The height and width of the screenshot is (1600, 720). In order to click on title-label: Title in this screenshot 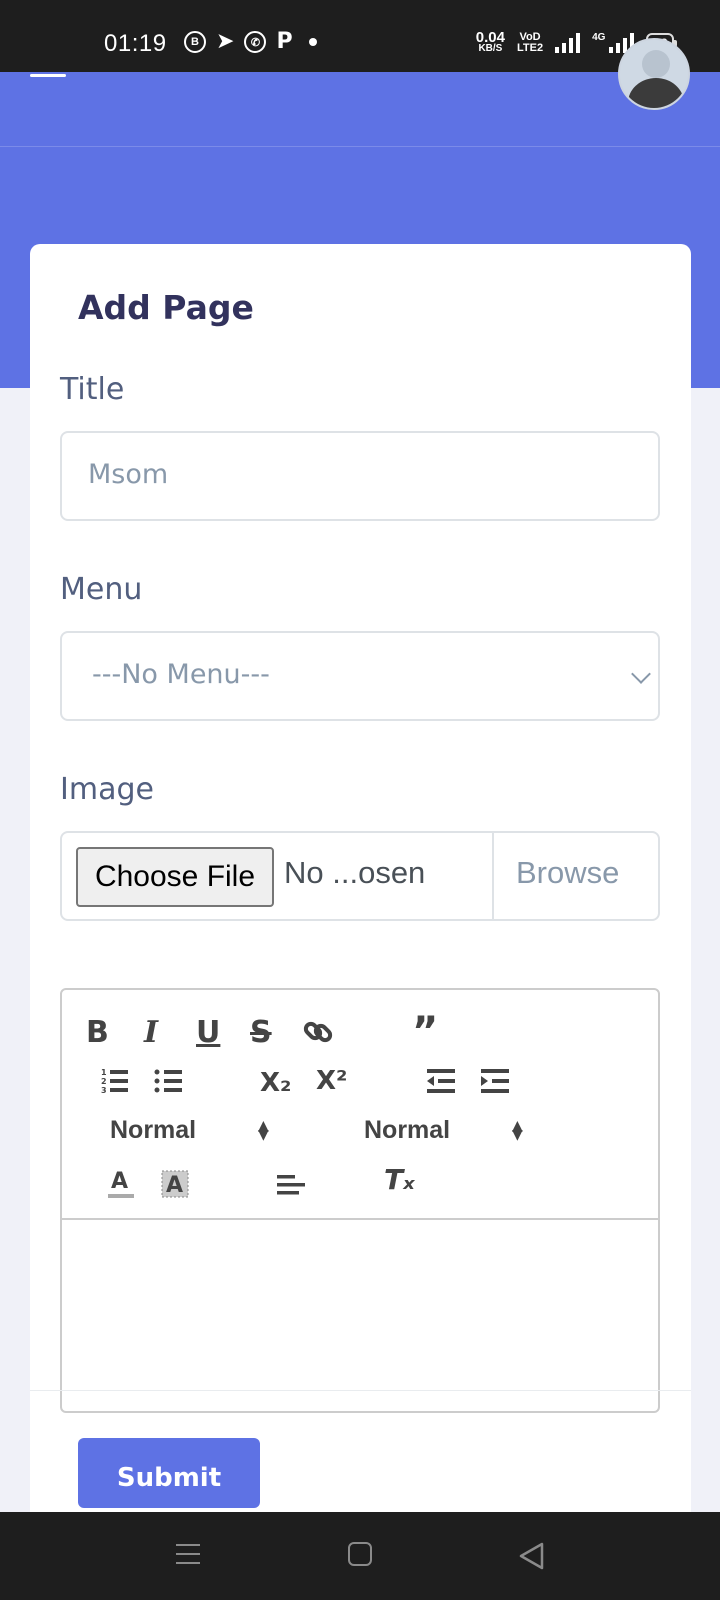, I will do `click(92, 389)`.